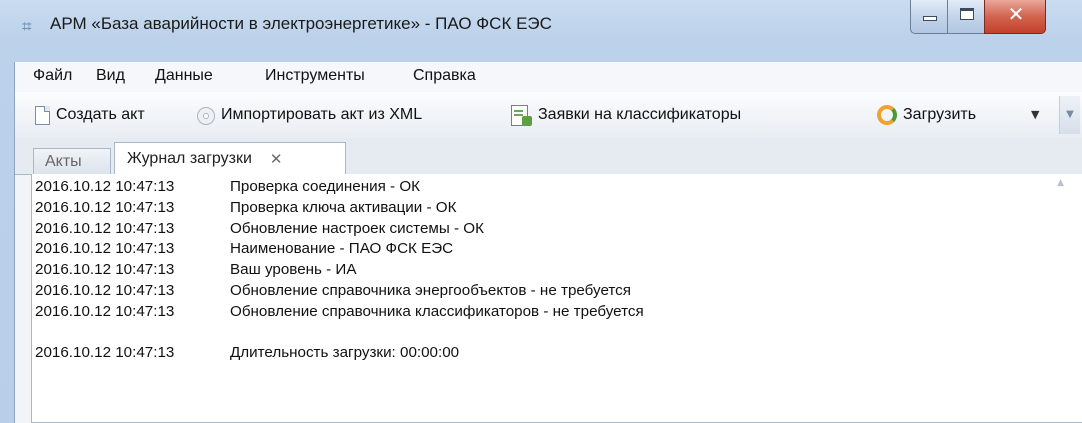  What do you see at coordinates (521, 115) in the screenshot?
I see `requests-icon` at bounding box center [521, 115].